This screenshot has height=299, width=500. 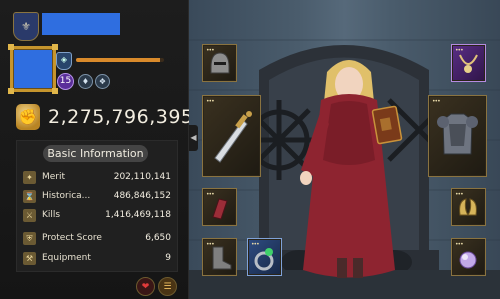 I want to click on vip-shield-icon: ◈, so click(x=64, y=61).